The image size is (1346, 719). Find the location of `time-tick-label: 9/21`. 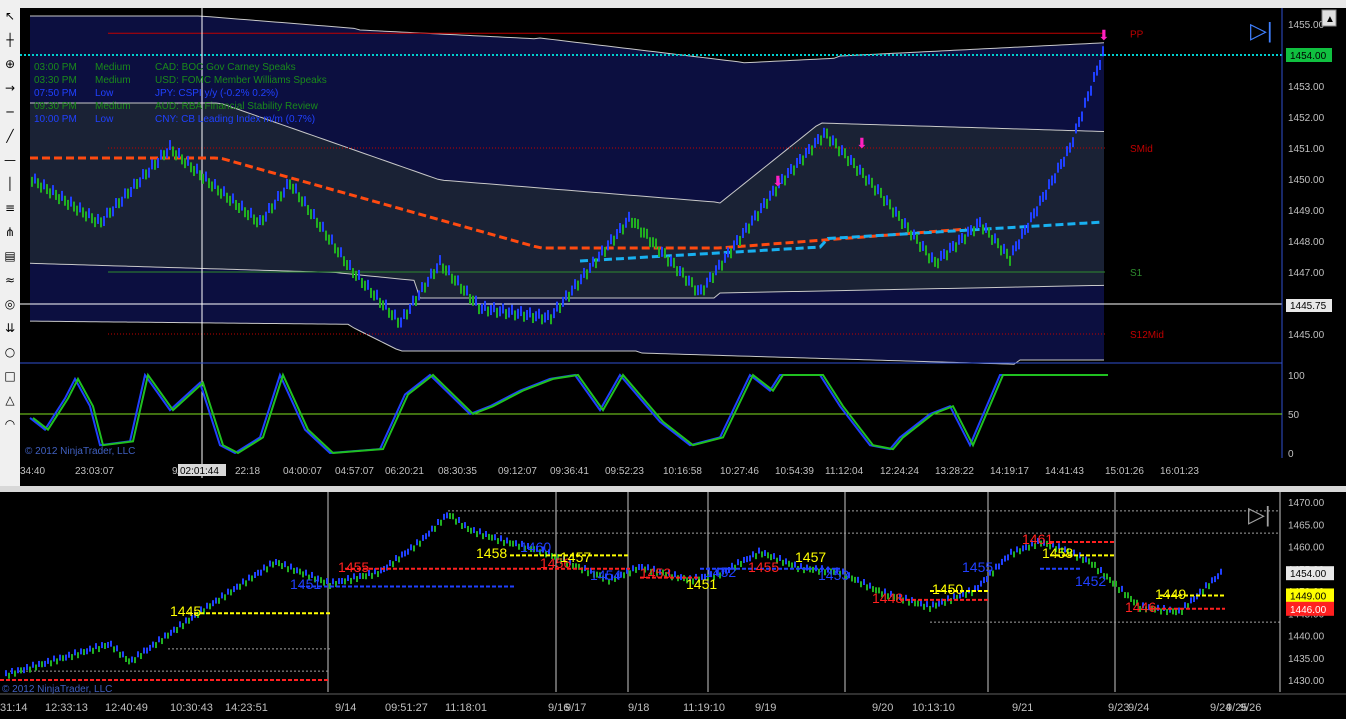

time-tick-label: 9/21 is located at coordinates (1022, 708).